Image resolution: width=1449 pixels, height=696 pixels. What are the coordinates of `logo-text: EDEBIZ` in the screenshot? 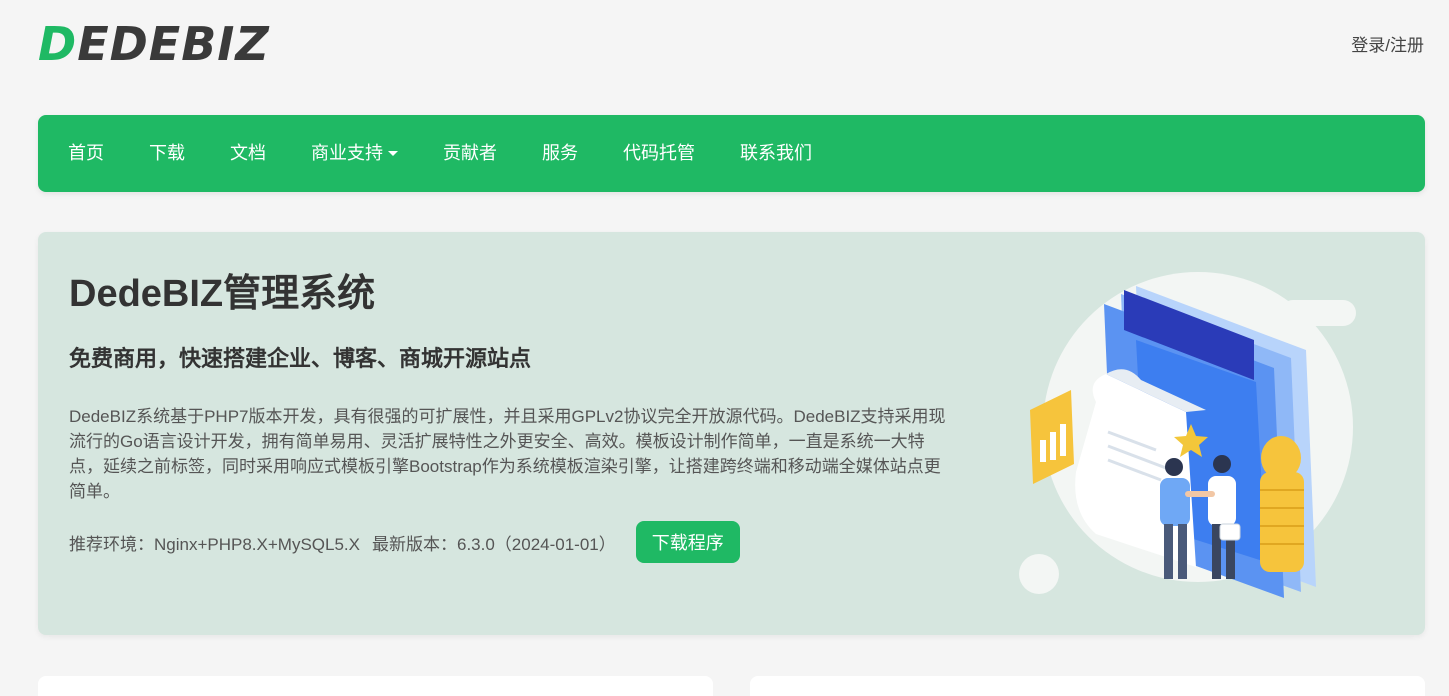 It's located at (173, 44).